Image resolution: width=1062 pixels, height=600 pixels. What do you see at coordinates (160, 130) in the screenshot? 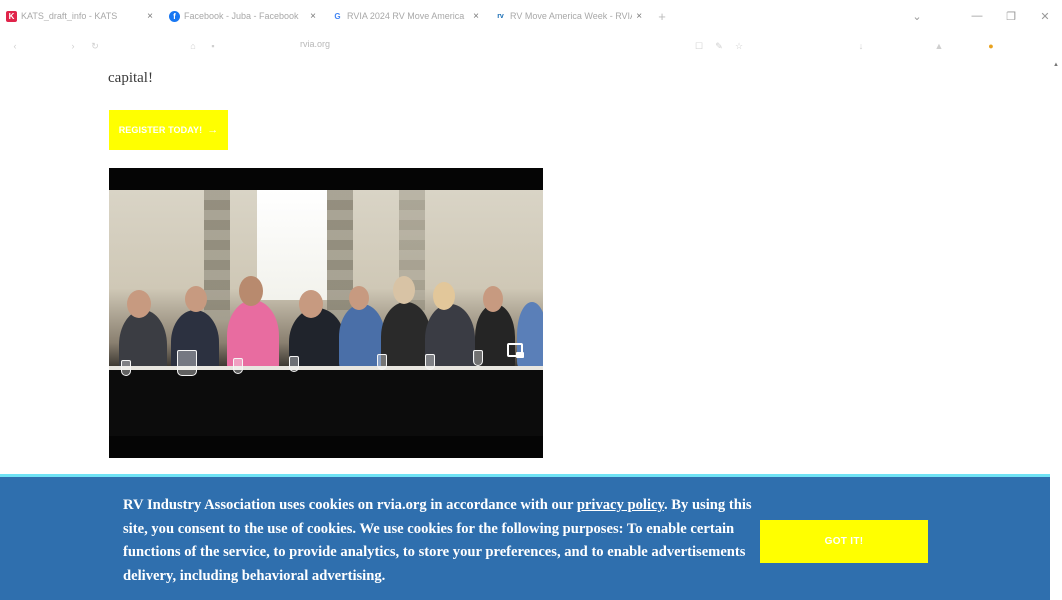
I see `register-button-label: REGISTER TODAY!` at bounding box center [160, 130].